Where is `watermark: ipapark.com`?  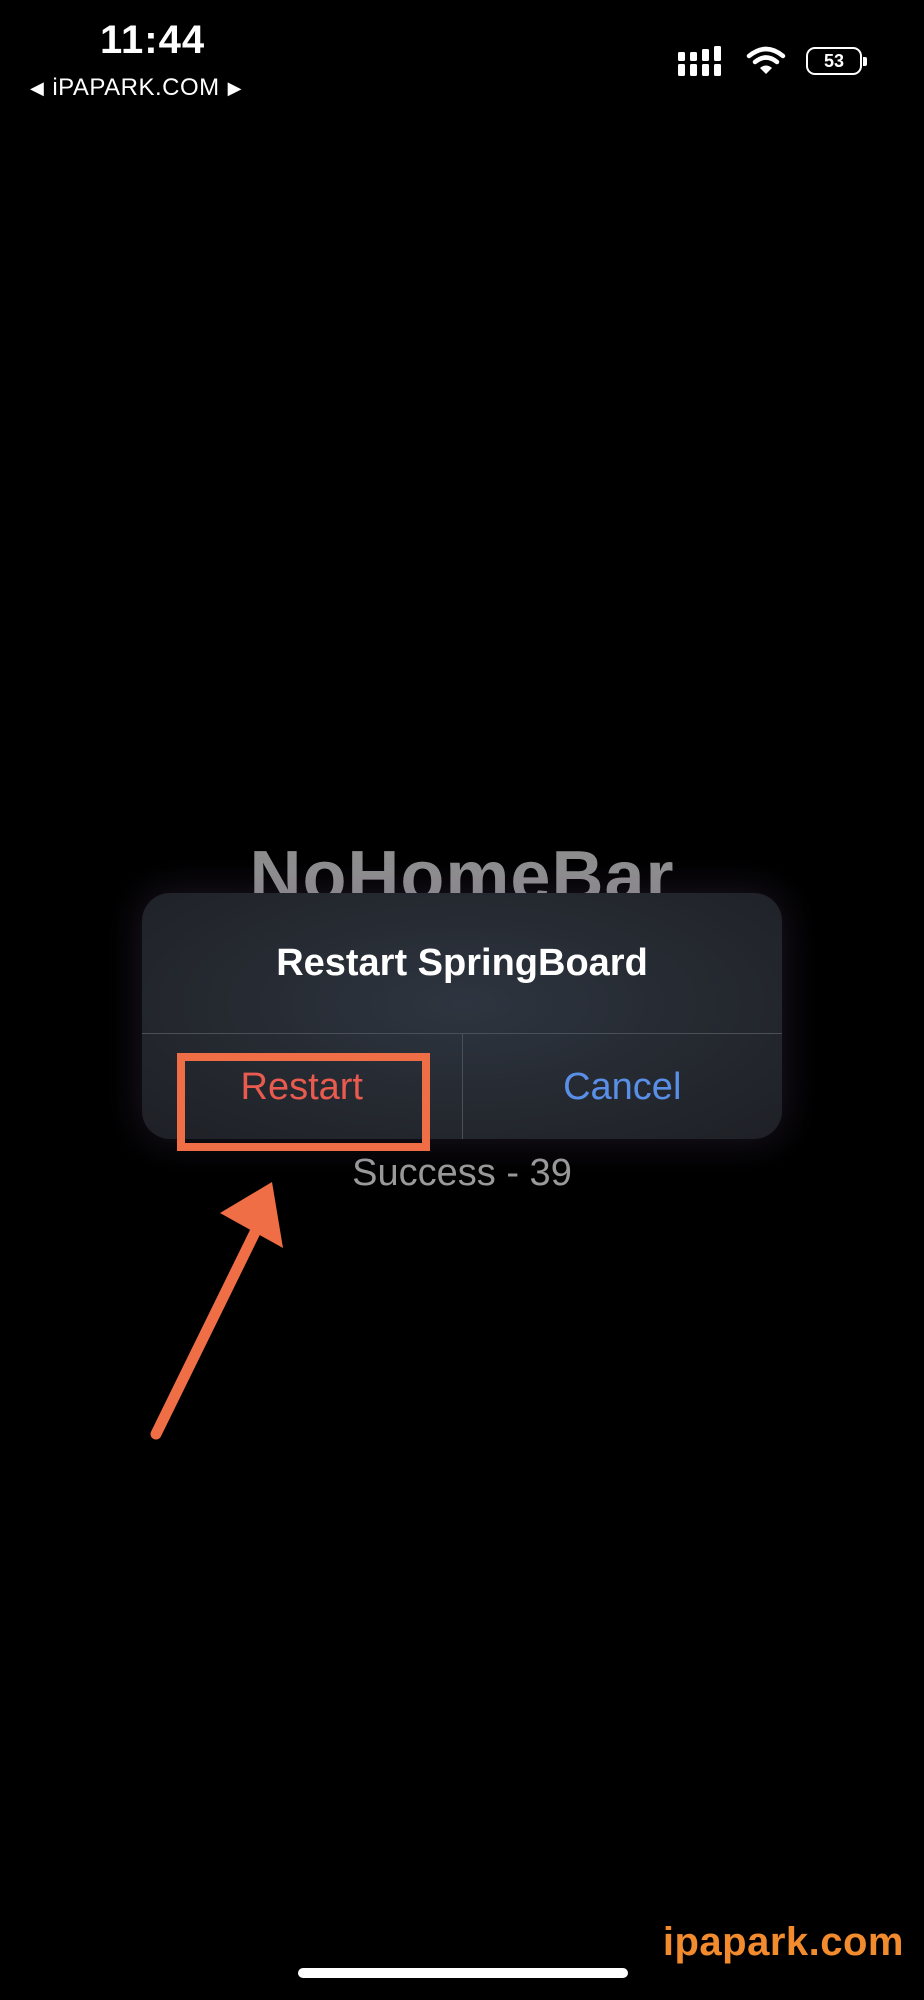
watermark: ipapark.com is located at coordinates (783, 1942).